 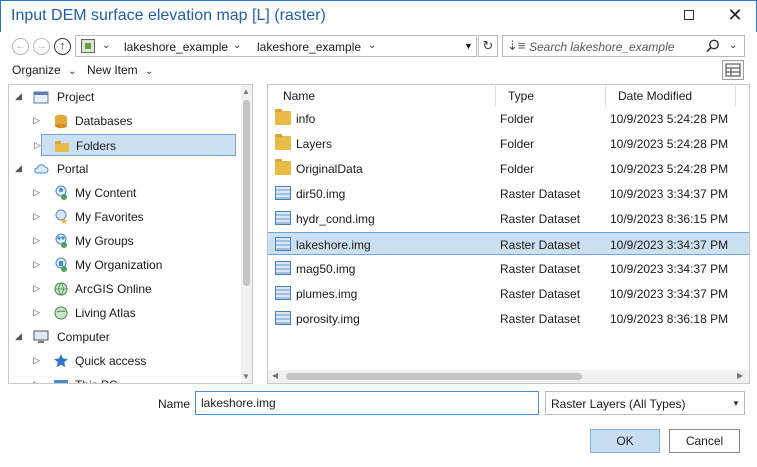 What do you see at coordinates (521, 98) in the screenshot?
I see `column-header-type: Type` at bounding box center [521, 98].